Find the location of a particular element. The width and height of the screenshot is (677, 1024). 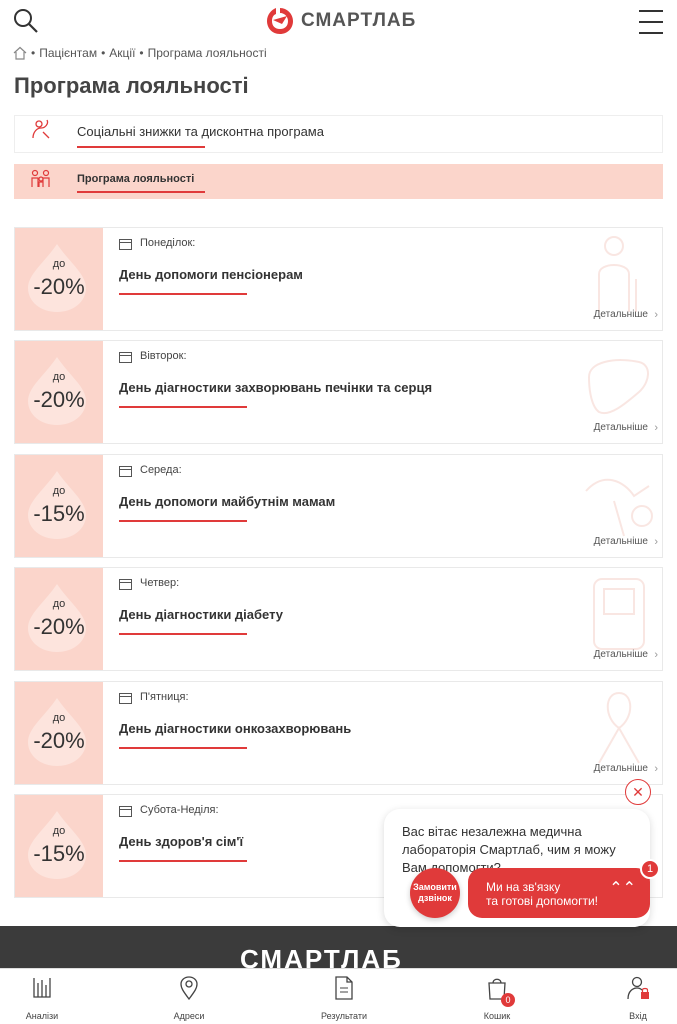

breadcrumb-item-patients: Пацієнтам is located at coordinates (68, 53).